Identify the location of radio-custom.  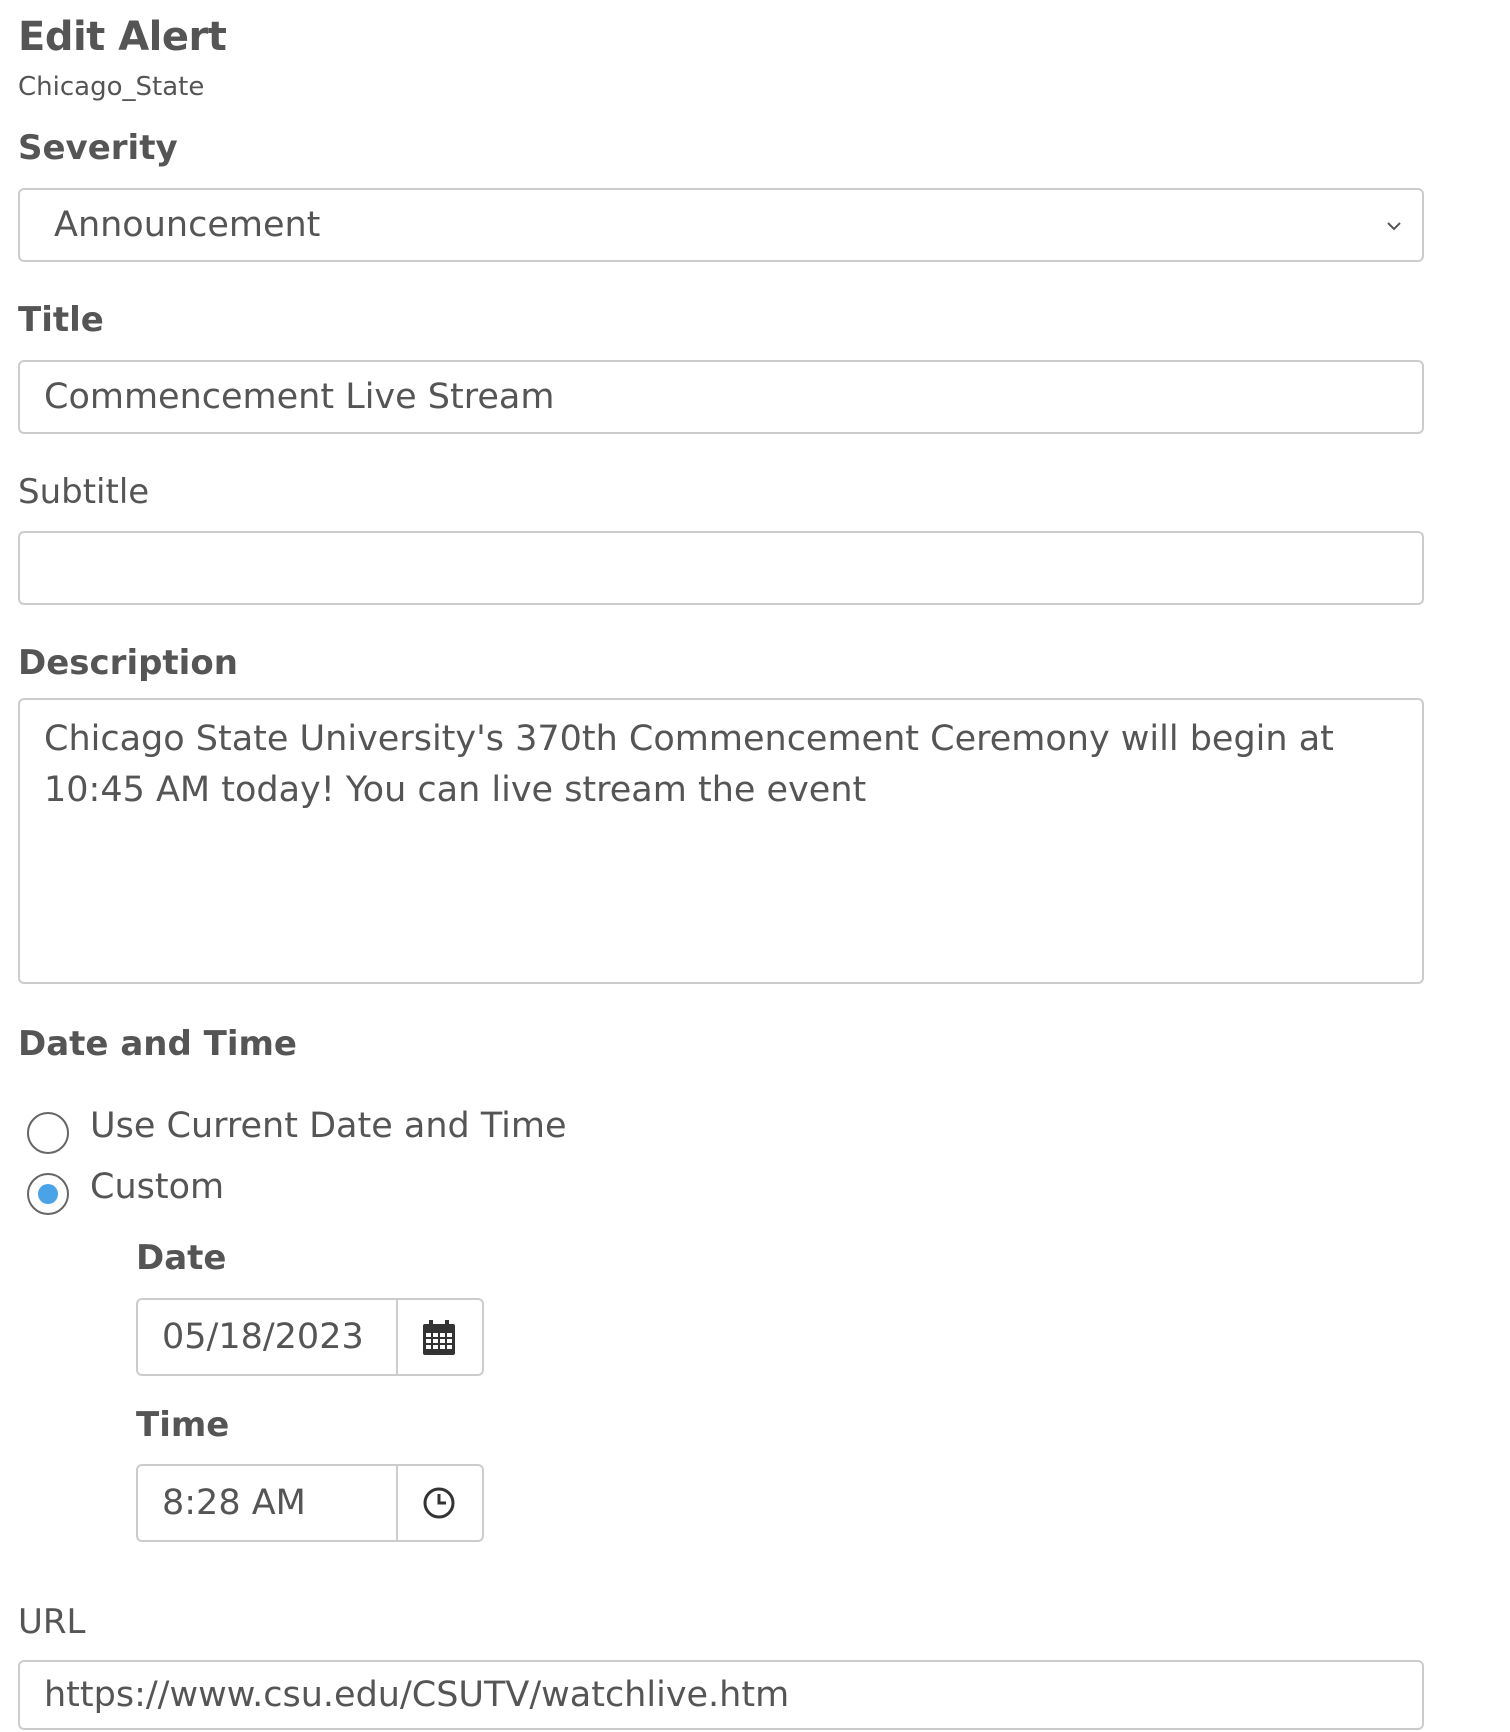
(48, 1194).